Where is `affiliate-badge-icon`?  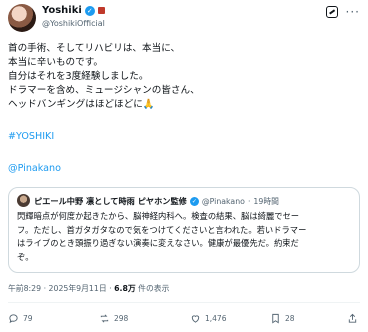
affiliate-badge-icon is located at coordinates (101, 10).